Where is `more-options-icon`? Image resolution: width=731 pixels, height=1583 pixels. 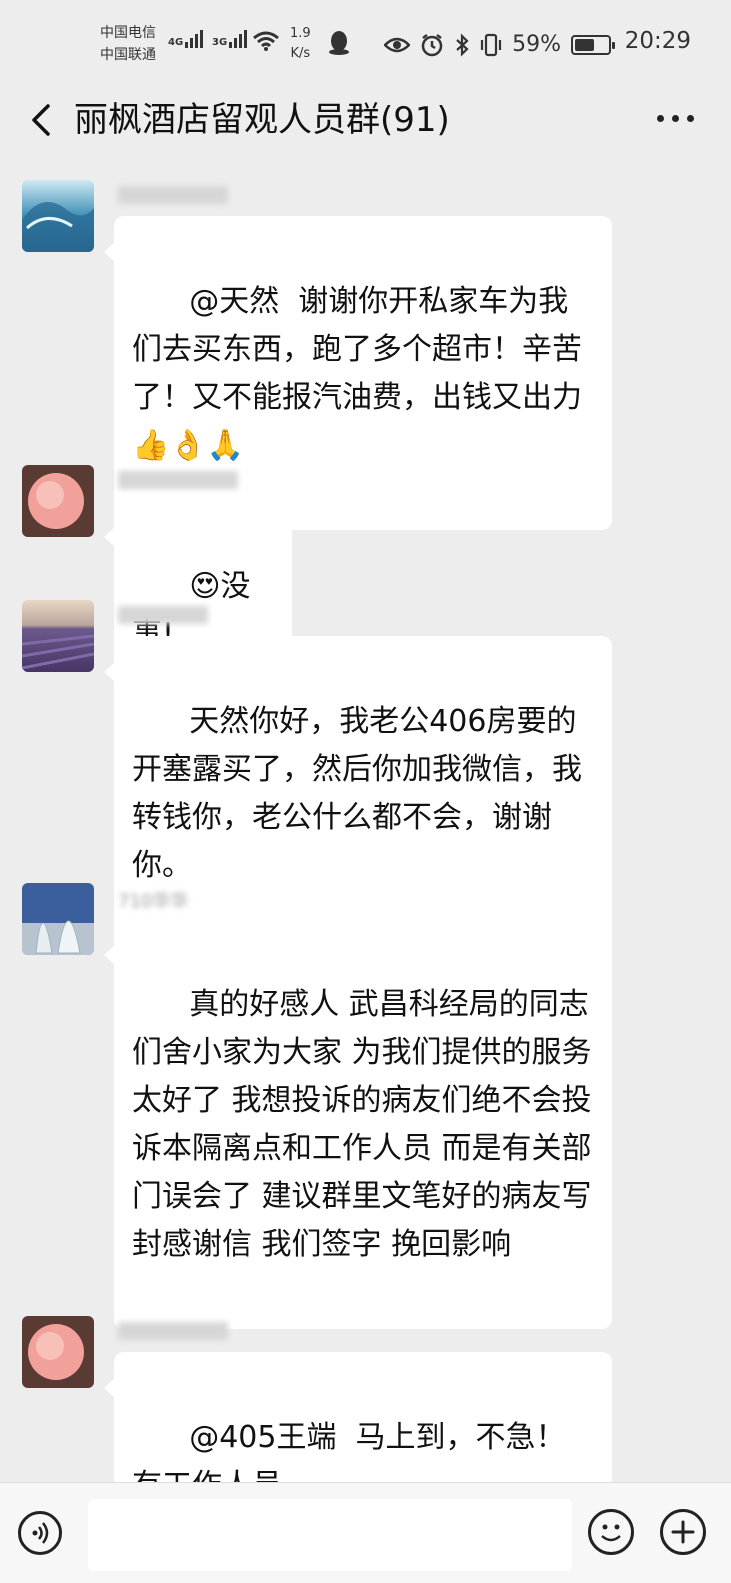 more-options-icon is located at coordinates (677, 118).